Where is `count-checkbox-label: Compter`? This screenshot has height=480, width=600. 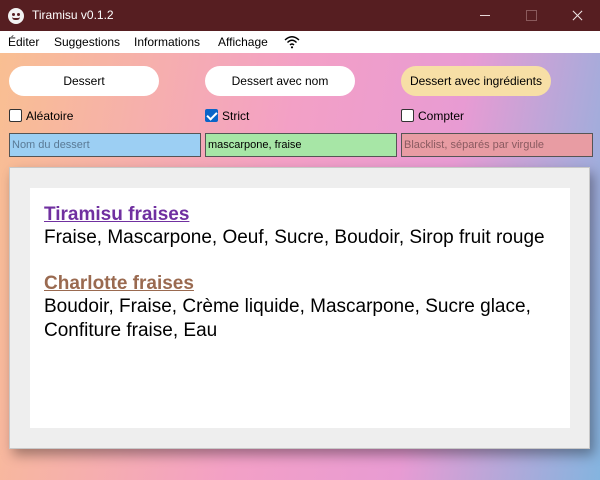
count-checkbox-label: Compter is located at coordinates (441, 116).